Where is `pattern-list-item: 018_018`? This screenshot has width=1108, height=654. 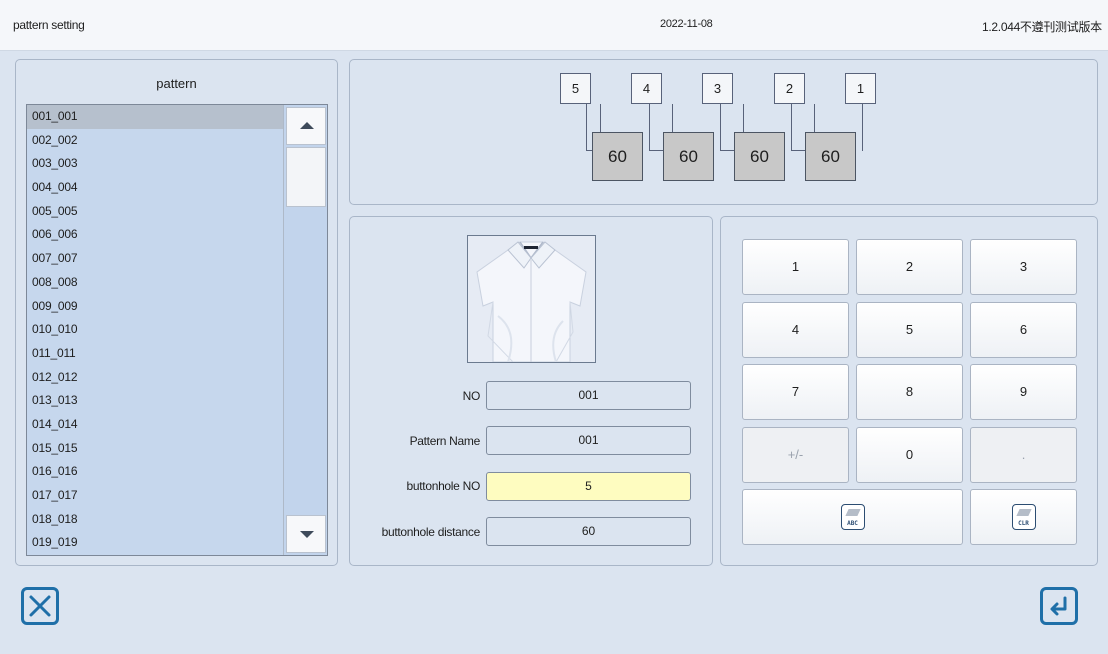
pattern-list-item: 018_018 is located at coordinates (155, 520).